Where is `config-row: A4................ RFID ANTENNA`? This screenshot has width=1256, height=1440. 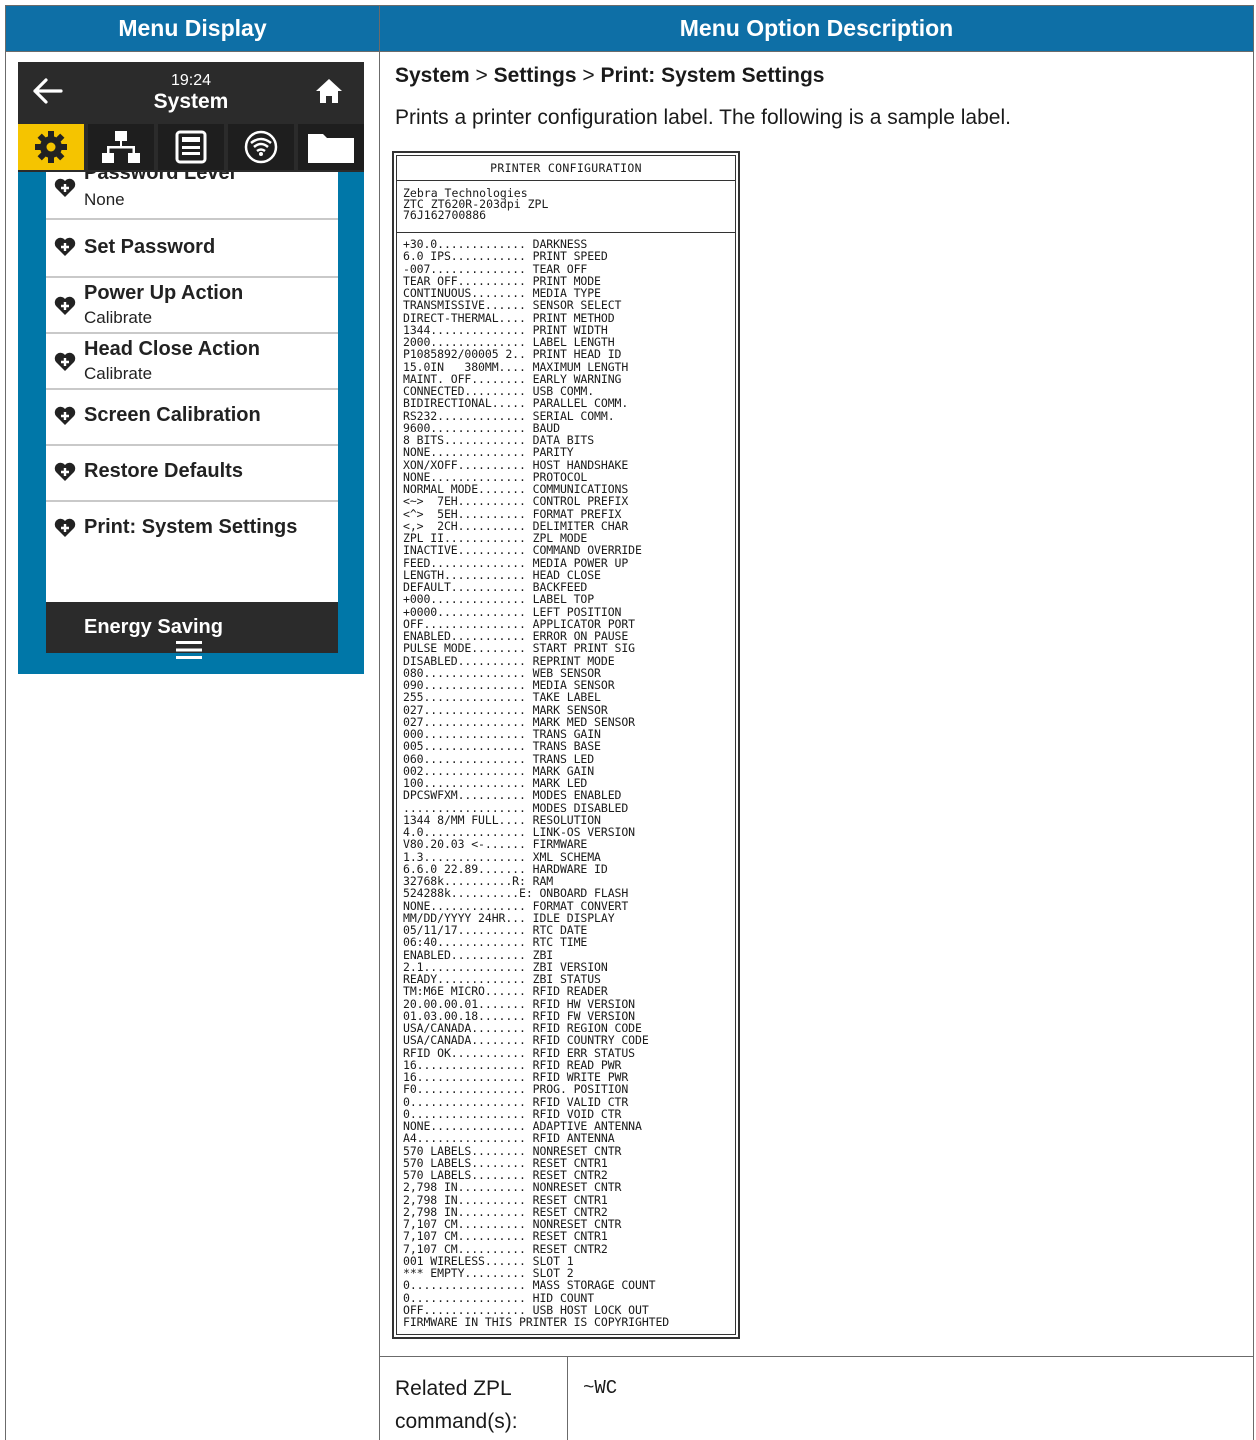
config-row: A4................ RFID ANTENNA is located at coordinates (509, 1138).